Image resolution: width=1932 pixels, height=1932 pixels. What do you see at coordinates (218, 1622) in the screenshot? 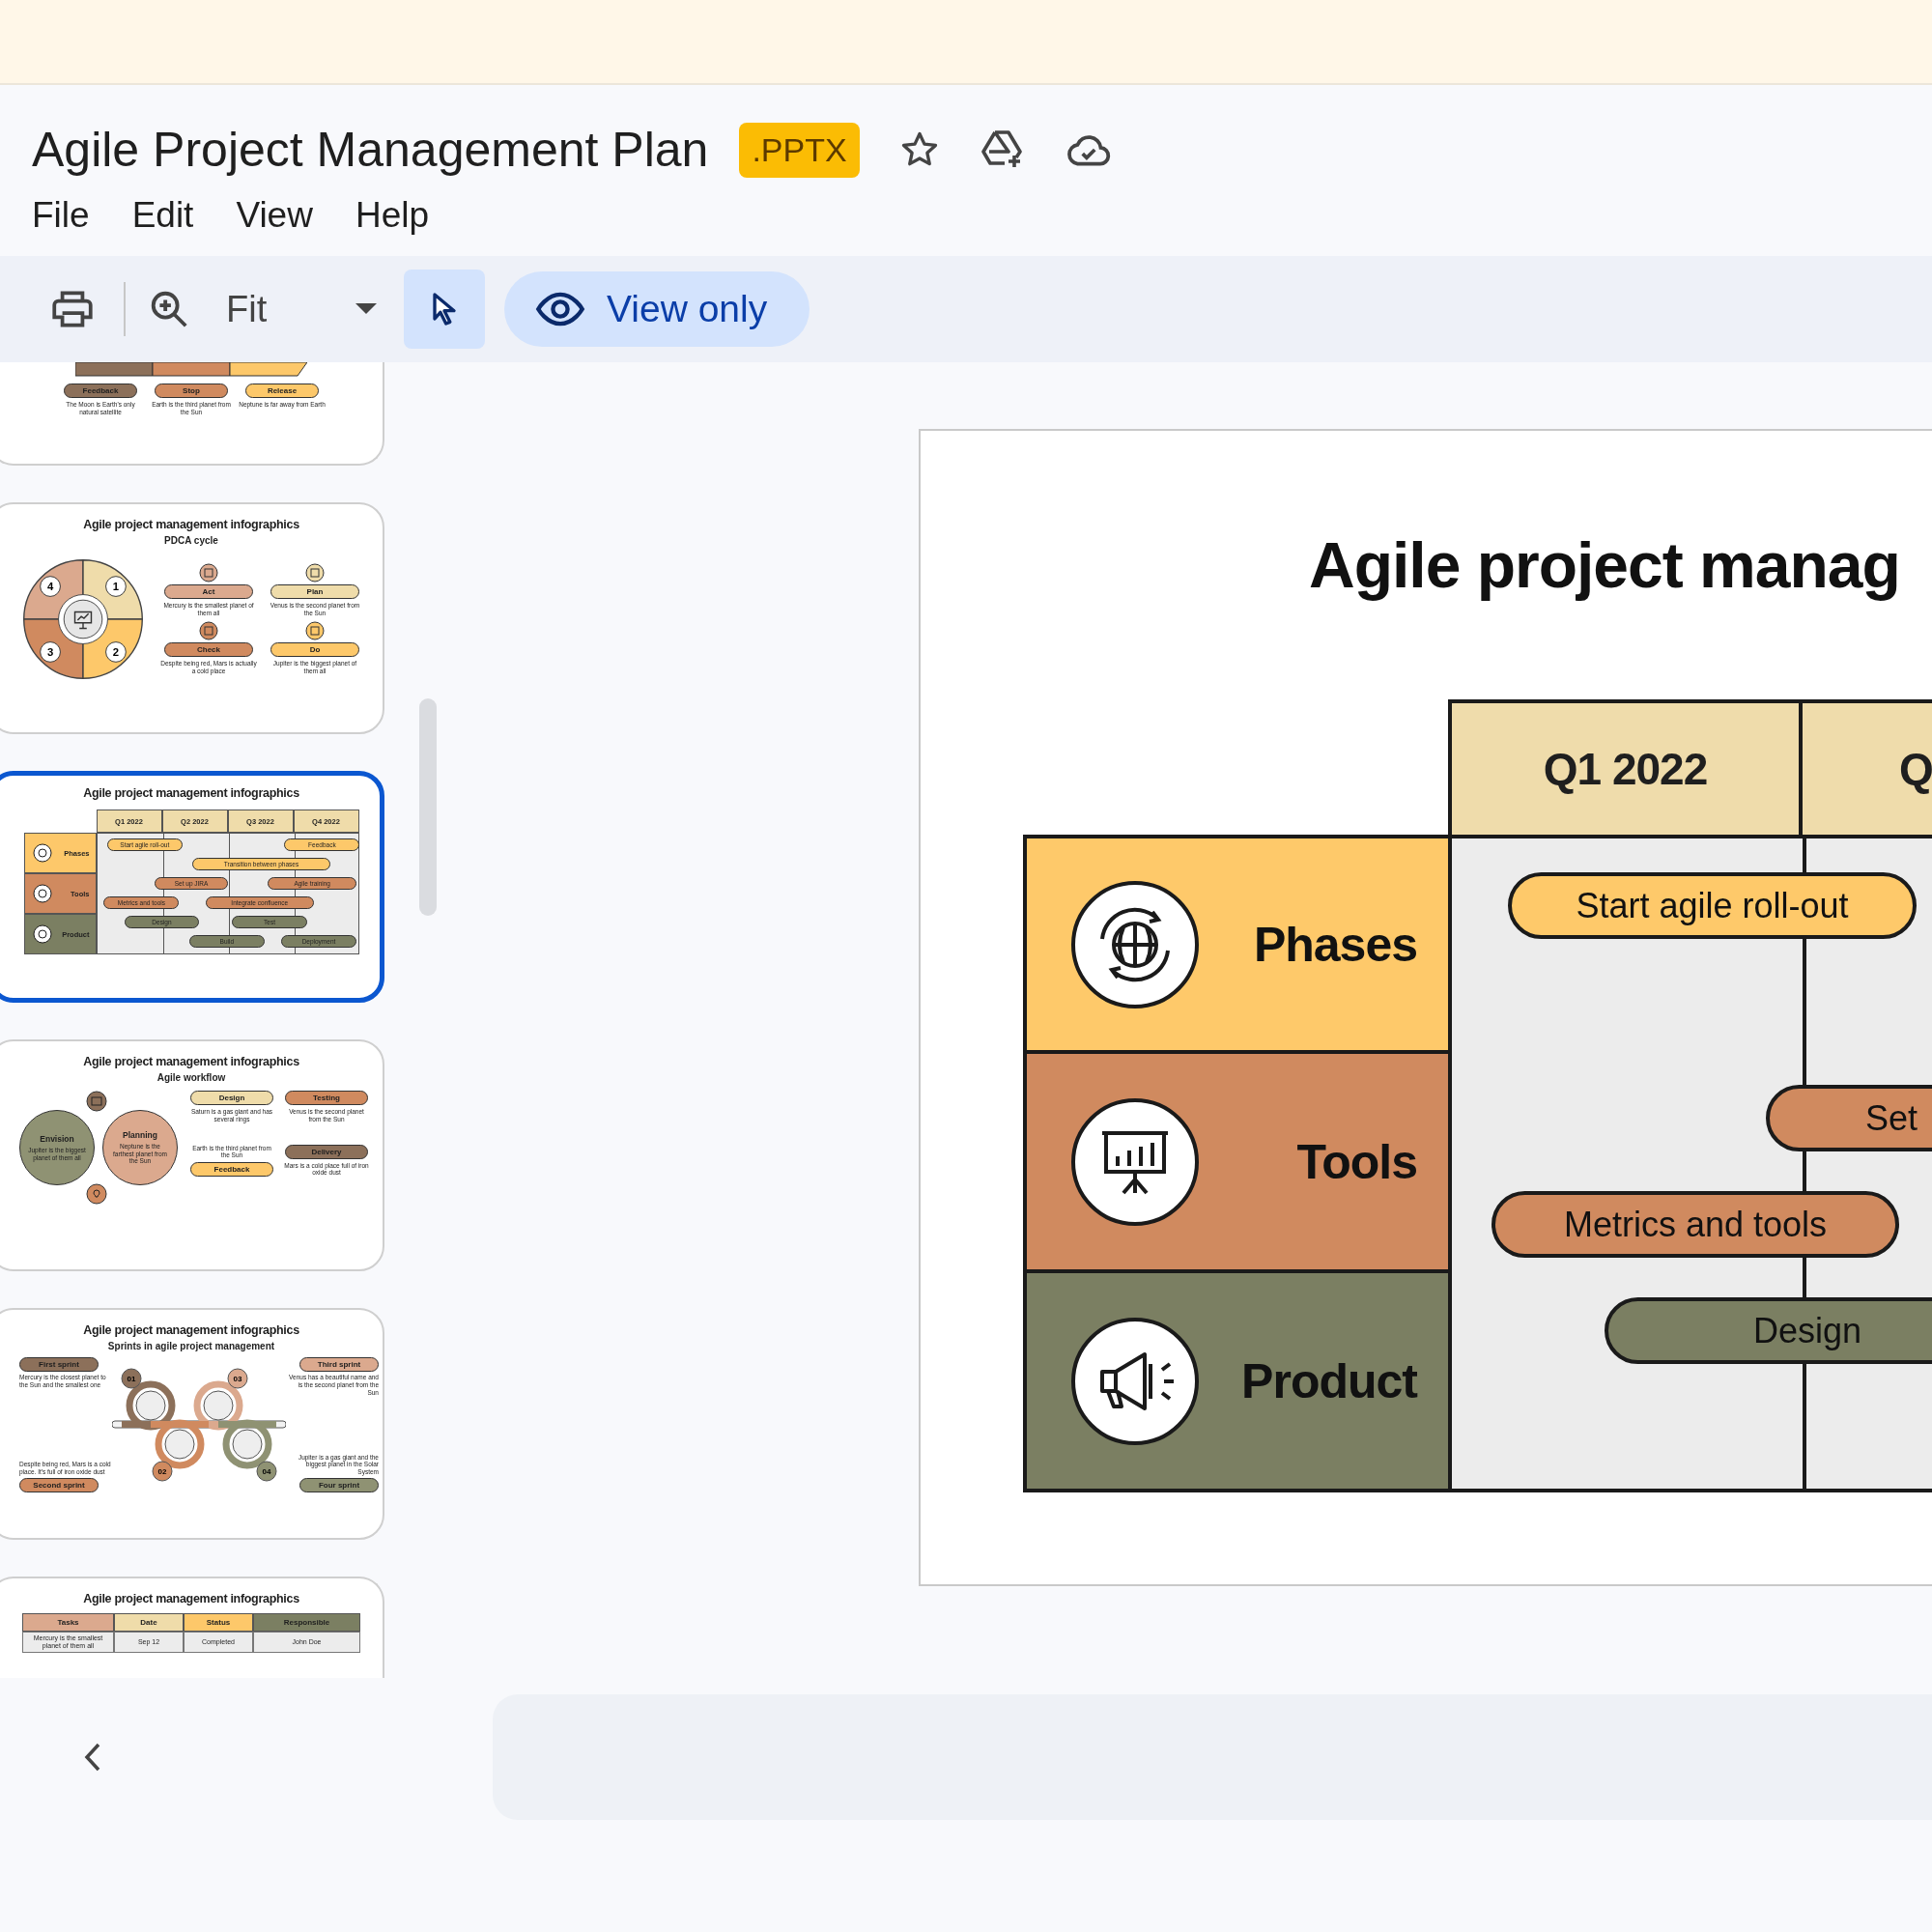
I see `table-header: Status` at bounding box center [218, 1622].